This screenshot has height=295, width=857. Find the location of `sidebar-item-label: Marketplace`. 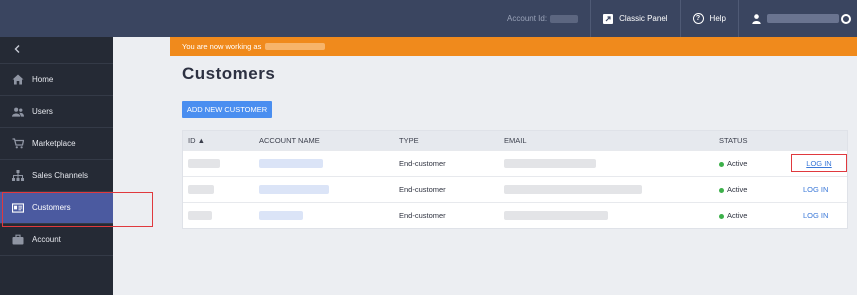

sidebar-item-label: Marketplace is located at coordinates (54, 143).